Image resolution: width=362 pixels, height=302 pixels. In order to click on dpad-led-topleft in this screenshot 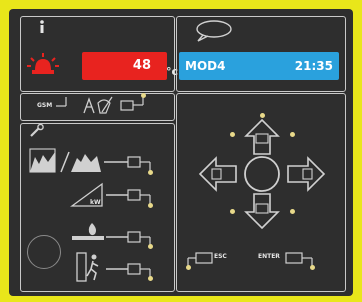, I will do `click(232, 134)`.